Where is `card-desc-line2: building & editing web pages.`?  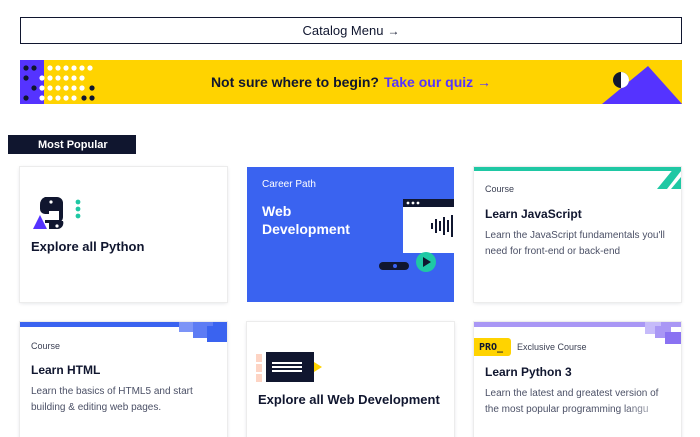
card-desc-line2: building & editing web pages. is located at coordinates (96, 407).